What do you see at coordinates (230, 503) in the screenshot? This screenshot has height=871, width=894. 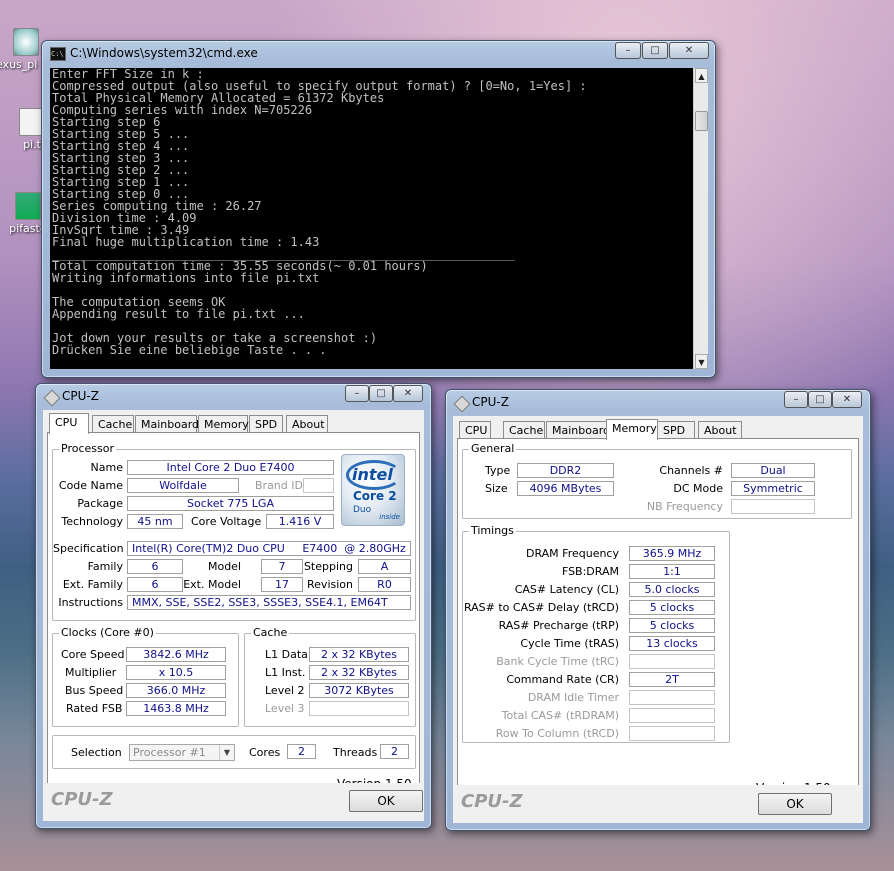 I see `package-value: Socket 775 LGA` at bounding box center [230, 503].